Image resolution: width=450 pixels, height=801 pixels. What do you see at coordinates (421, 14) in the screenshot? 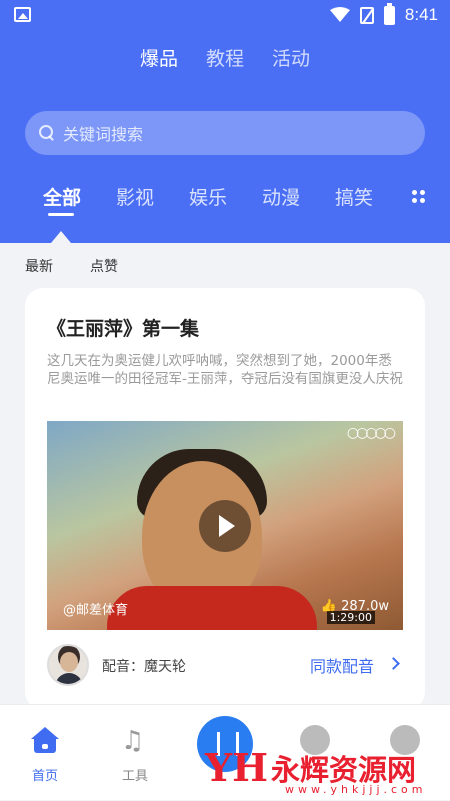
I see `status-time: 8:41` at bounding box center [421, 14].